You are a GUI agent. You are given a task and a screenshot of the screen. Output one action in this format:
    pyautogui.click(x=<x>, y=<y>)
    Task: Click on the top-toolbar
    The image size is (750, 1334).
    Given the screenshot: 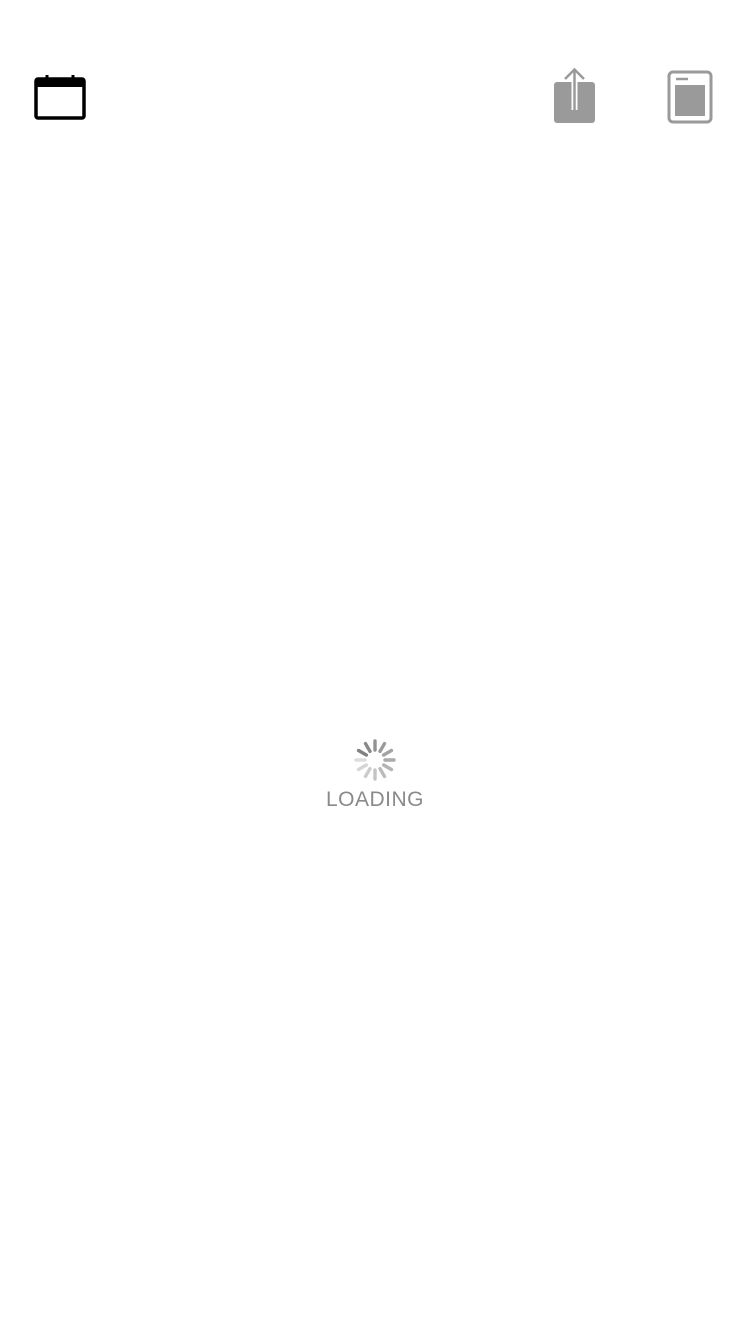 What is the action you would take?
    pyautogui.click(x=375, y=75)
    